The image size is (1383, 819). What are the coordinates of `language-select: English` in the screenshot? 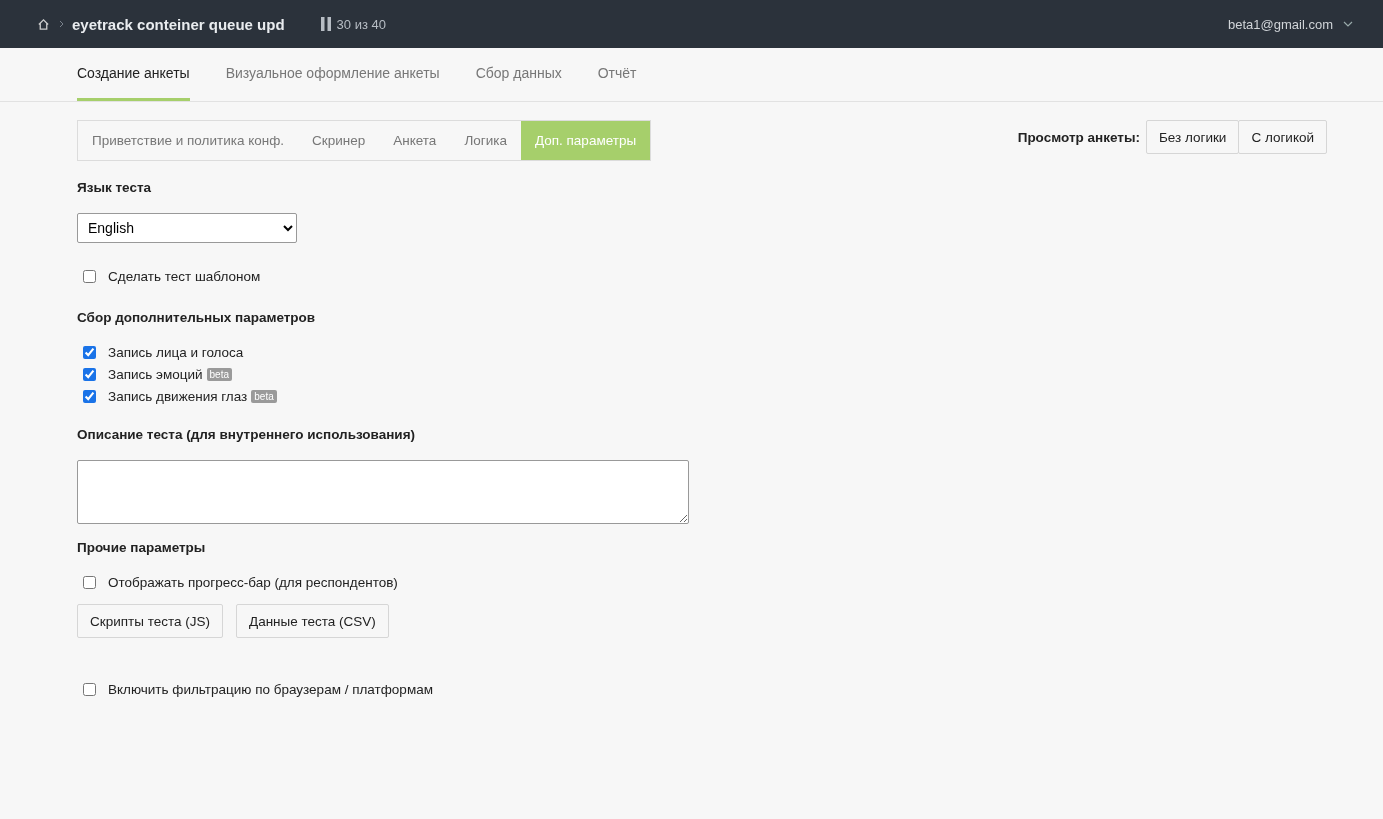 It's located at (187, 228).